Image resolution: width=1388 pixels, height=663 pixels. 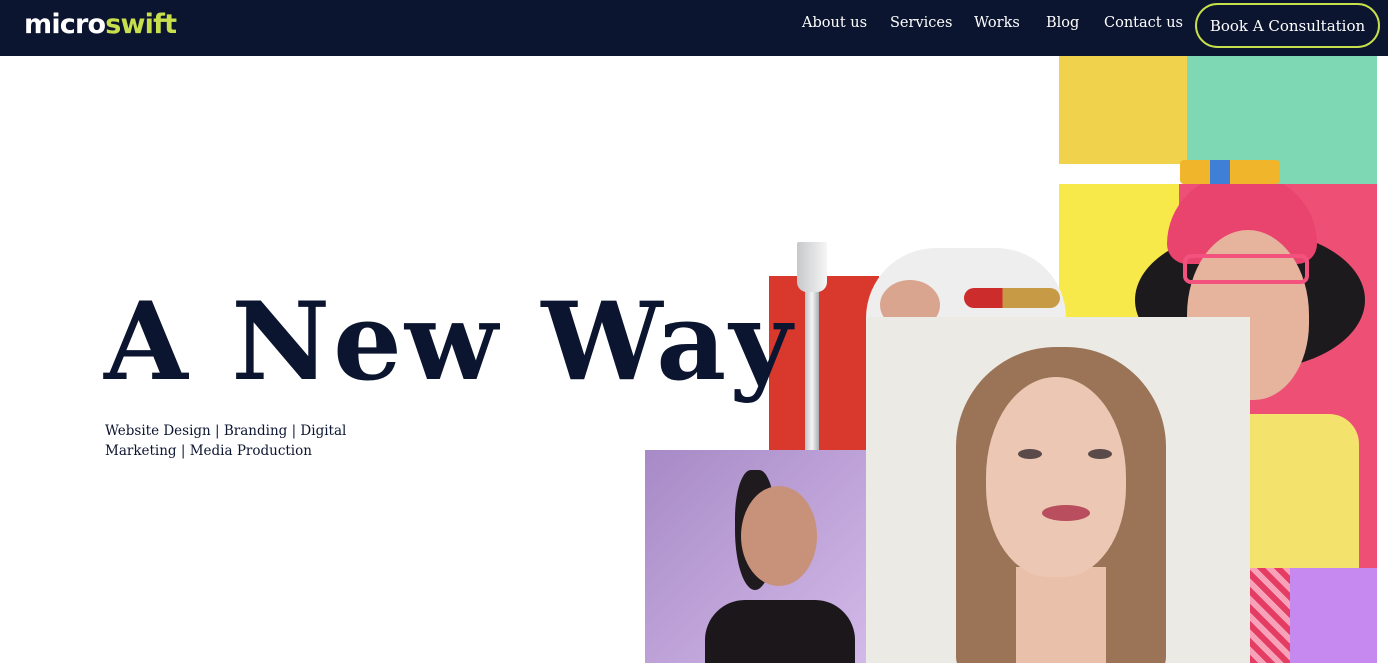 I want to click on logo: microswift, so click(x=100, y=25).